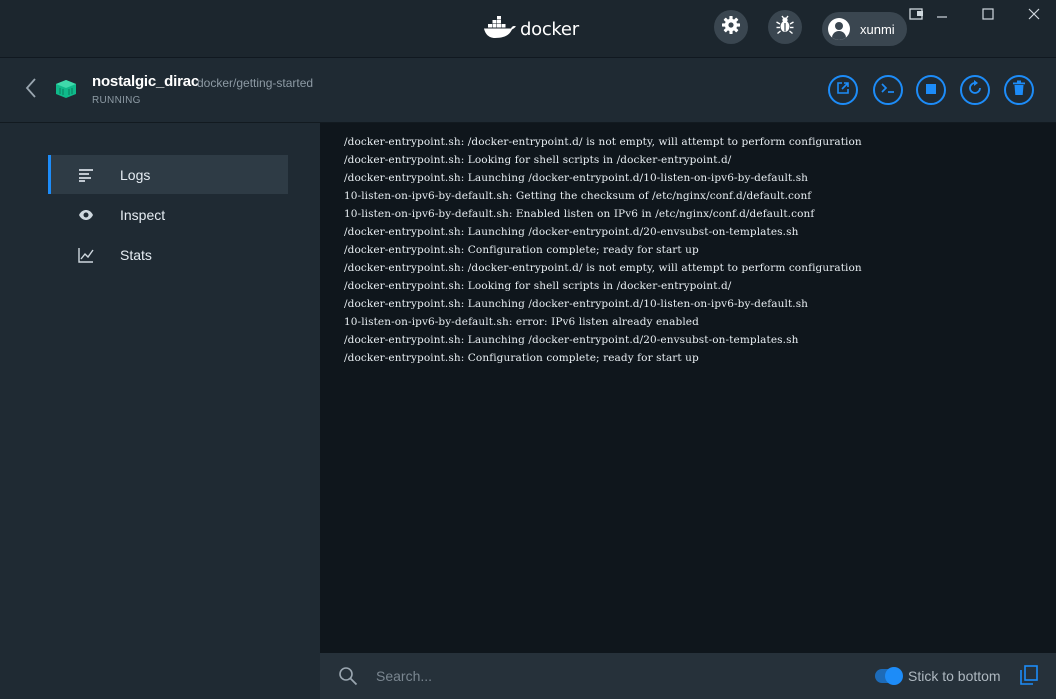  What do you see at coordinates (135, 174) in the screenshot?
I see `sidebar-item-label: Logs` at bounding box center [135, 174].